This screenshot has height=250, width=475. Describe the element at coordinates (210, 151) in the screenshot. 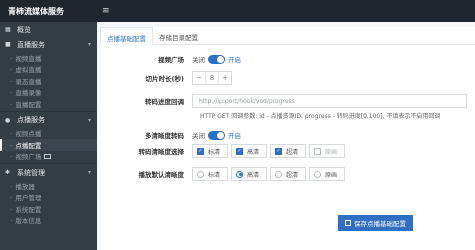

I see `transcode-option-sd: ✓ 标清` at that location.